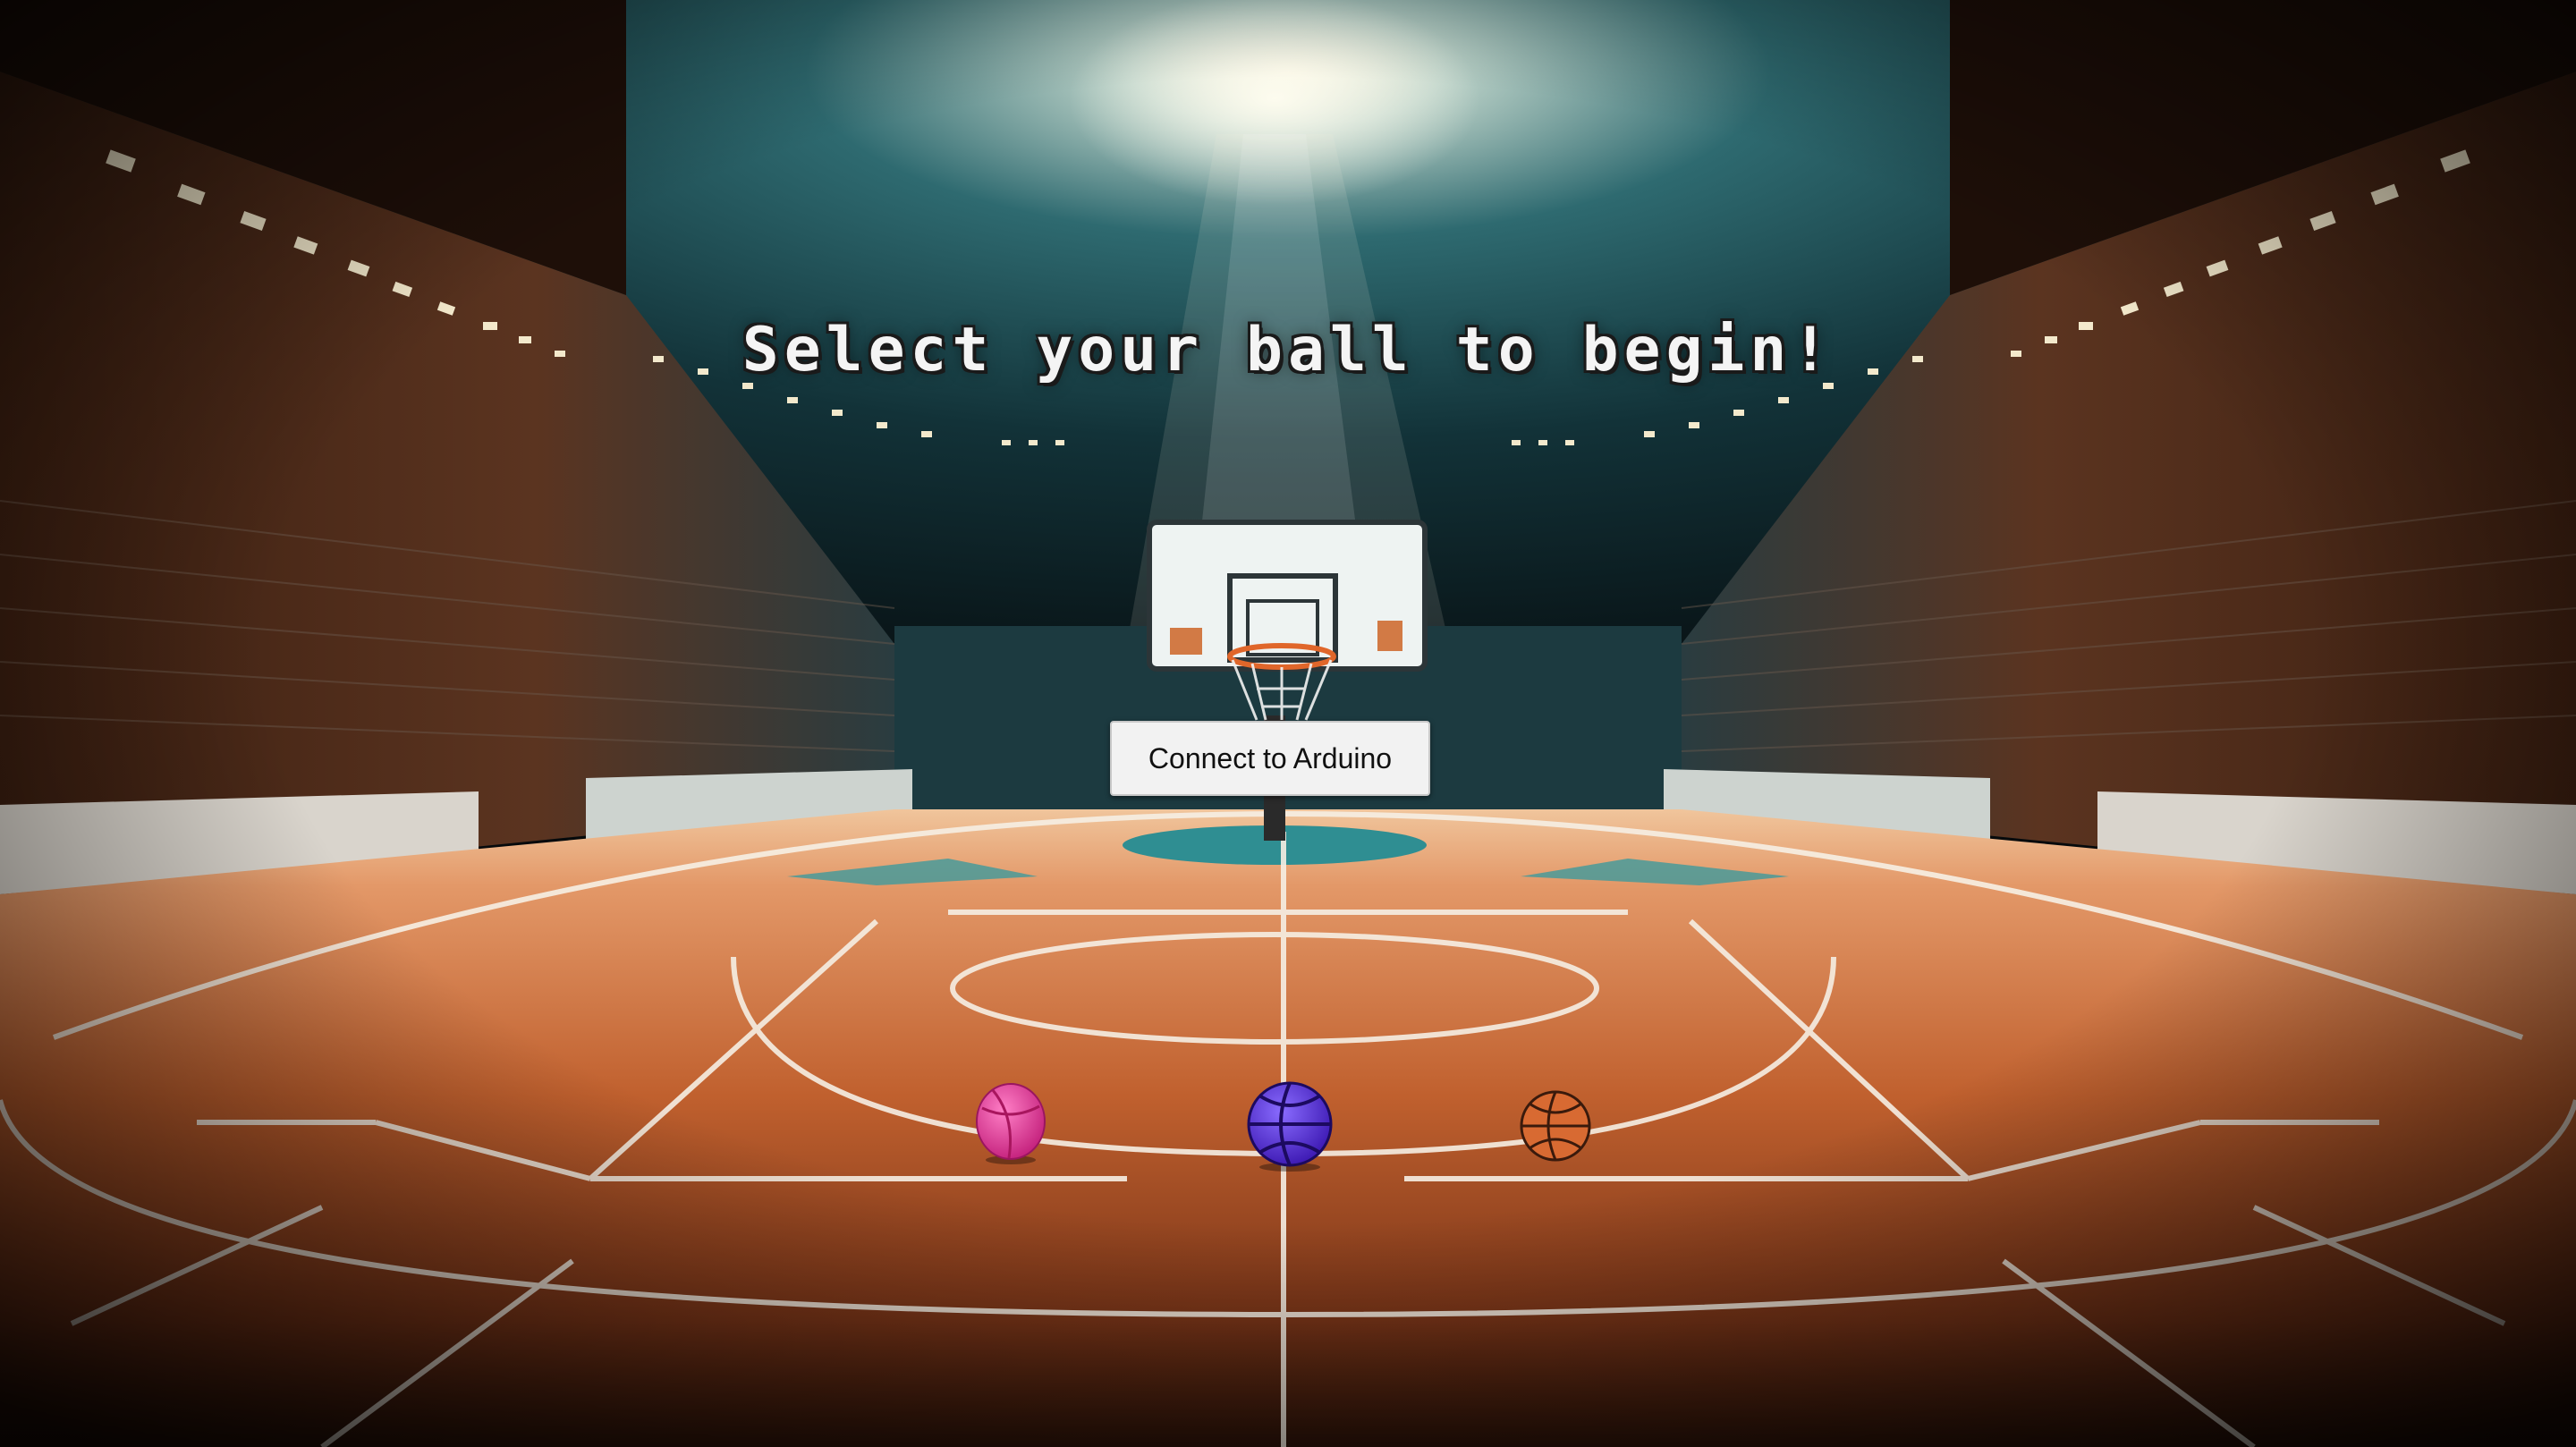  What do you see at coordinates (1288, 350) in the screenshot?
I see `page-title: Select your ball to begin!` at bounding box center [1288, 350].